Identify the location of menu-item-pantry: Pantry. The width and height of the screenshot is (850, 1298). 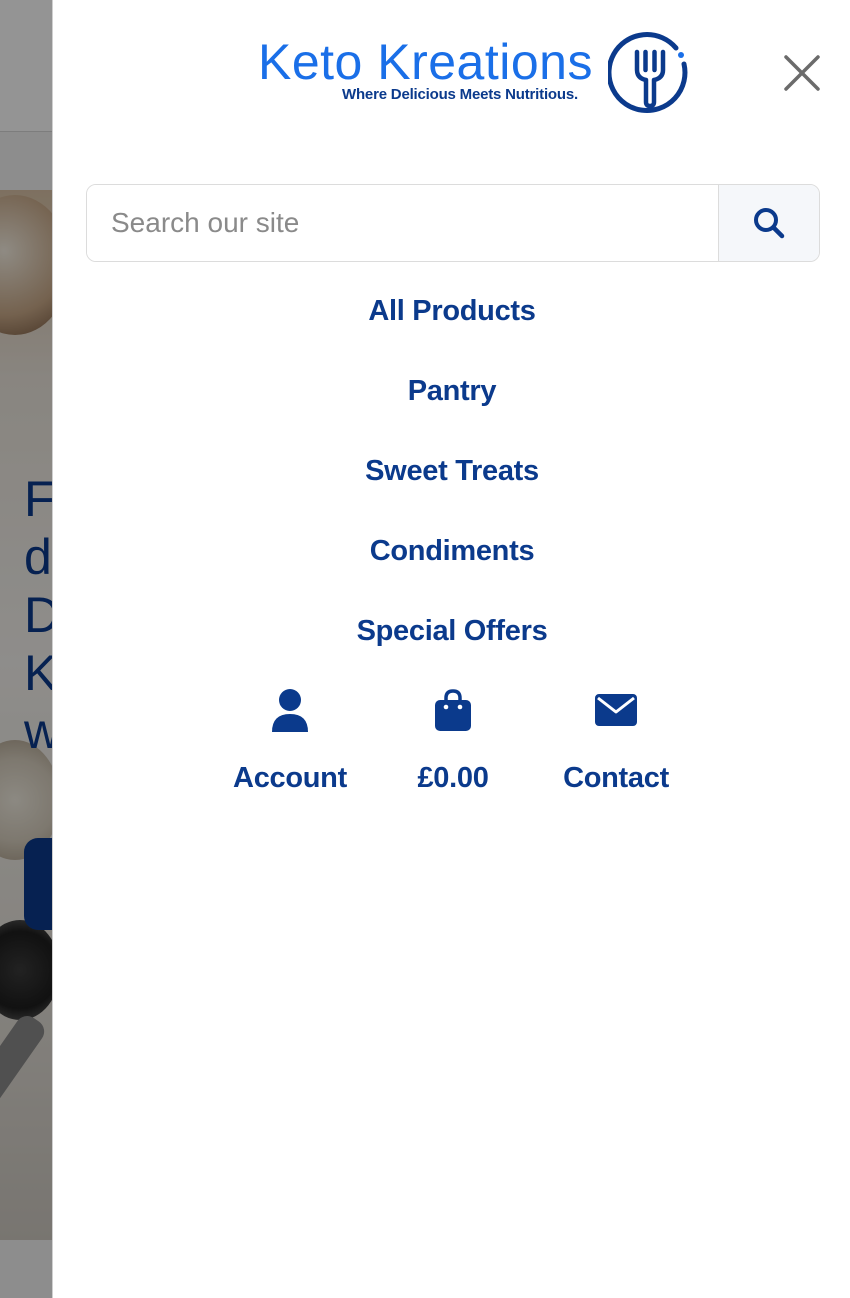
(451, 398).